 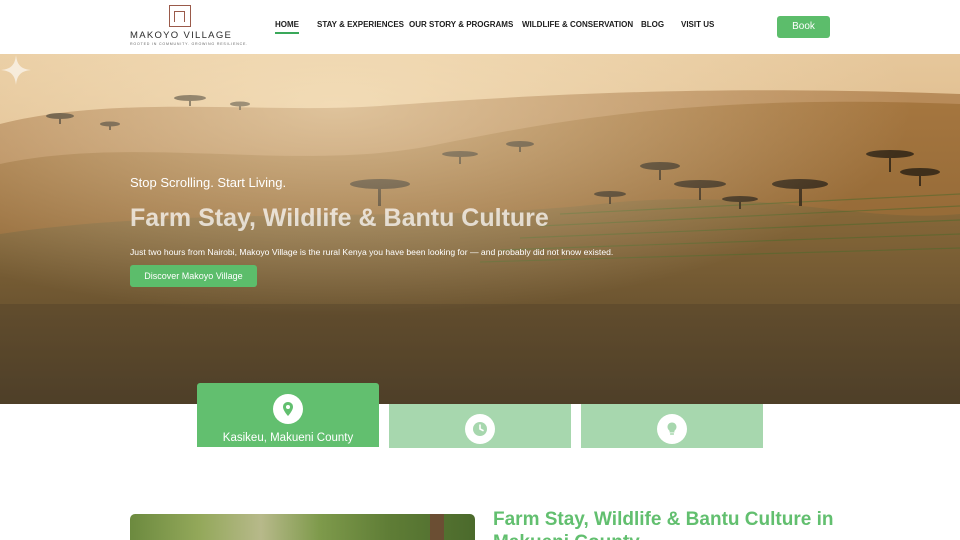 What do you see at coordinates (652, 27) in the screenshot?
I see `nav-item-blog: BLOG` at bounding box center [652, 27].